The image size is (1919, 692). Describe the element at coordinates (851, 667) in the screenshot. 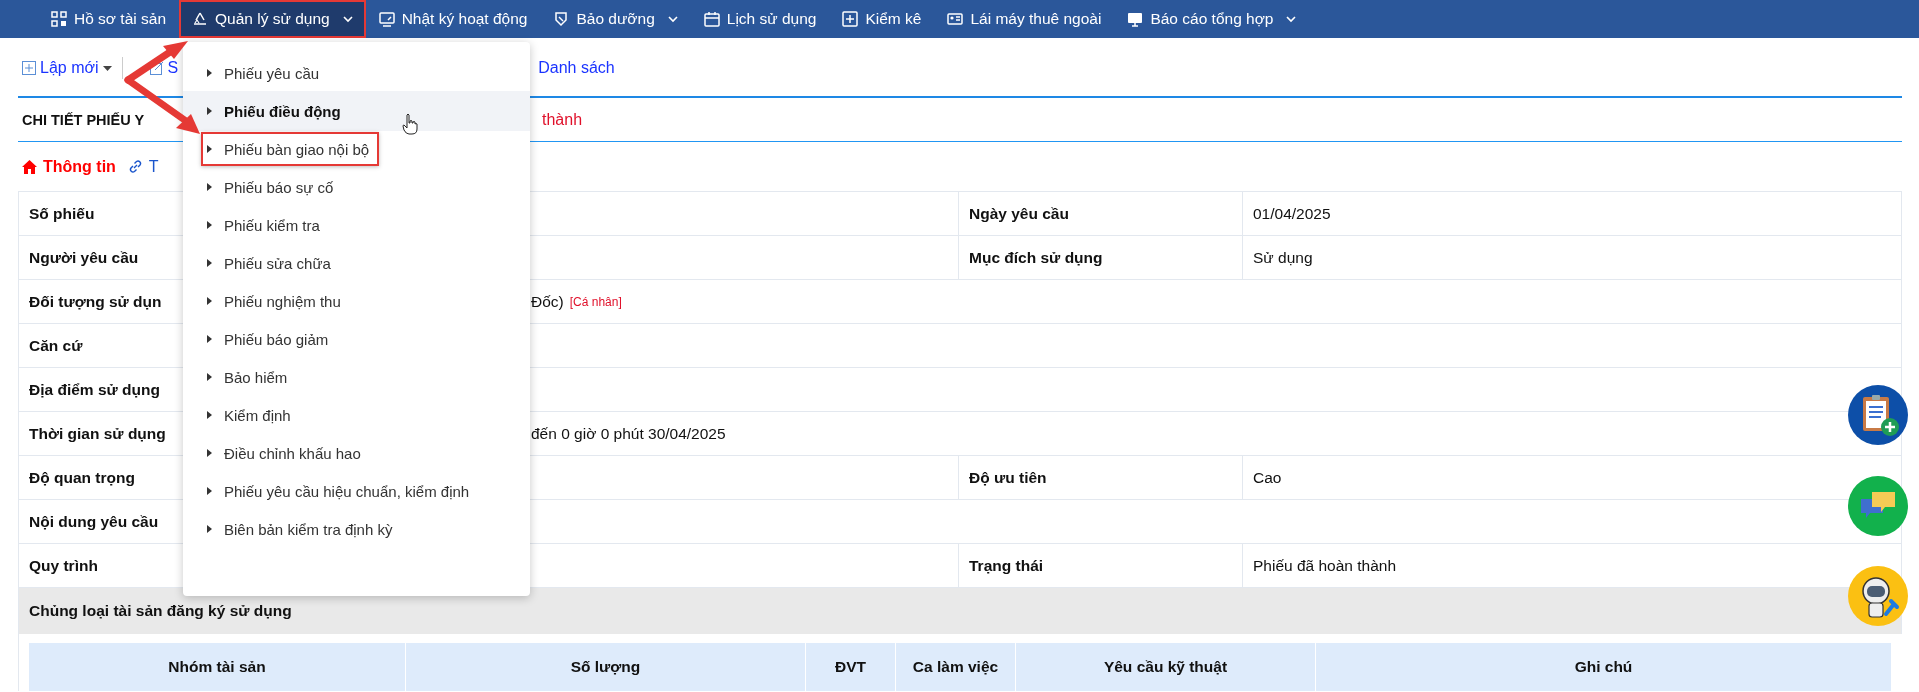

I see `column-header: ĐVT` at that location.